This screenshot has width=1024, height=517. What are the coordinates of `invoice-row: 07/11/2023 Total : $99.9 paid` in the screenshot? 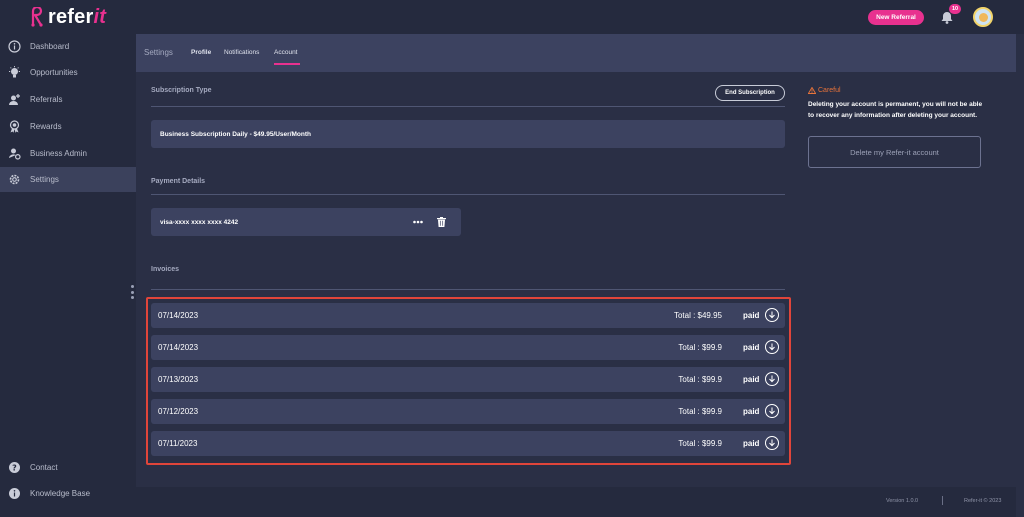 It's located at (468, 443).